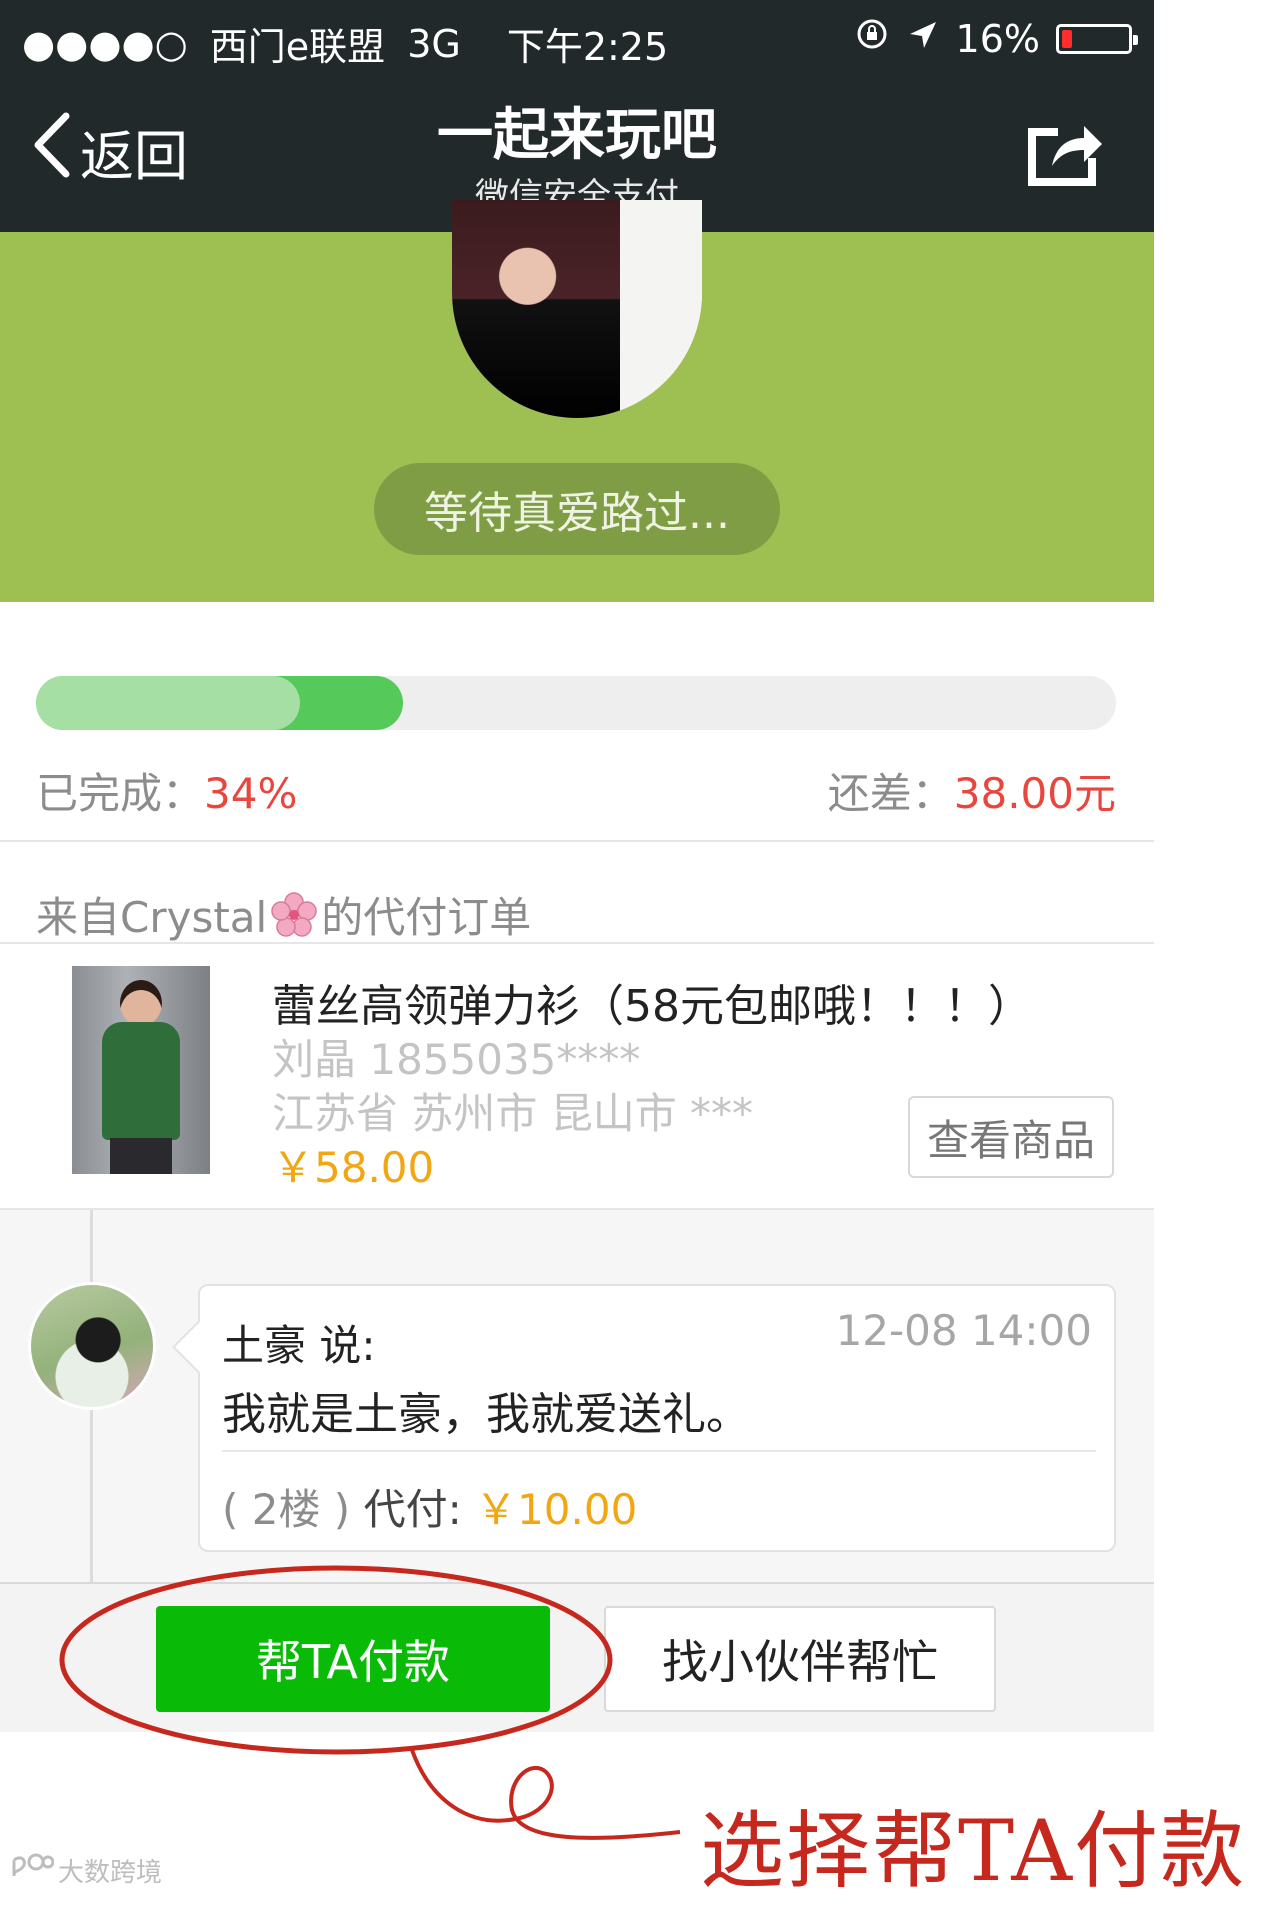 This screenshot has height=1905, width=1276. I want to click on progress-remaining: 还差：38.00元, so click(972, 790).